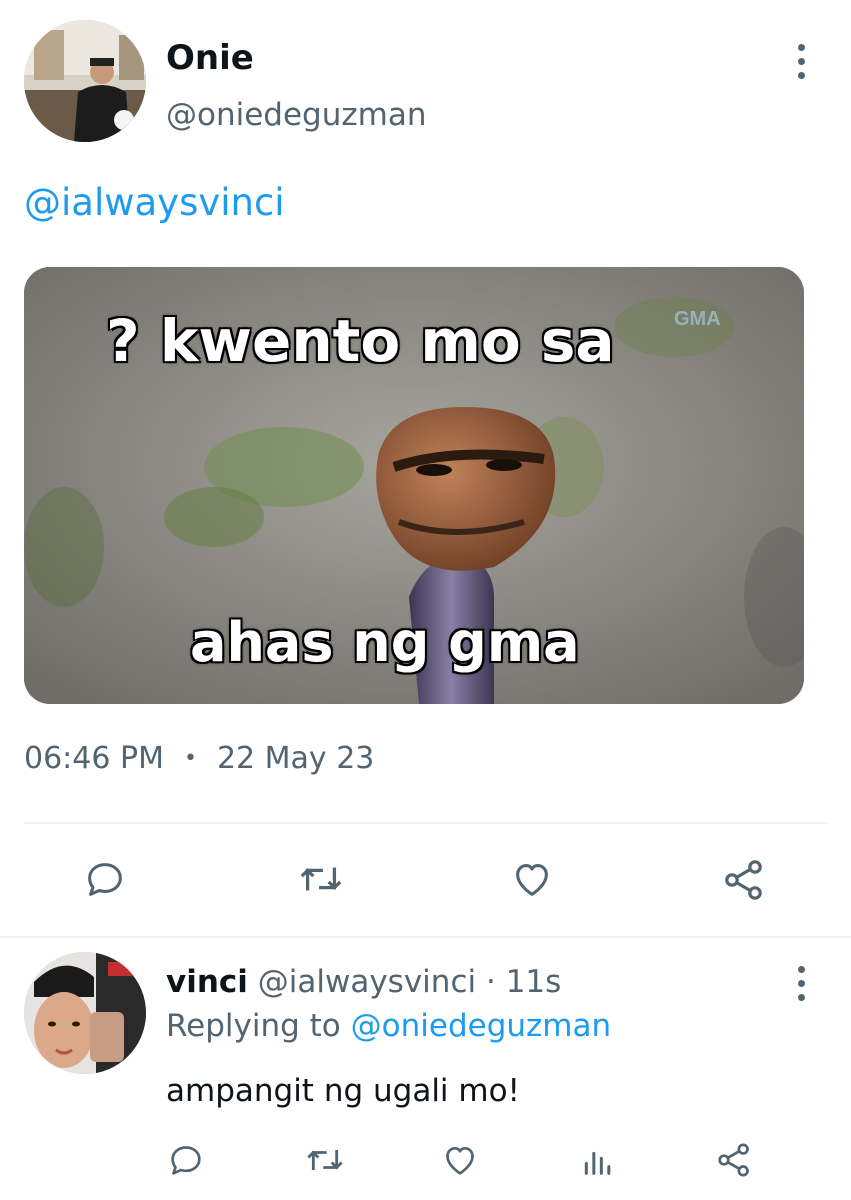 This screenshot has height=1200, width=851. What do you see at coordinates (154, 203) in the screenshot?
I see `tweet-mention-link: @ialwaysvinci` at bounding box center [154, 203].